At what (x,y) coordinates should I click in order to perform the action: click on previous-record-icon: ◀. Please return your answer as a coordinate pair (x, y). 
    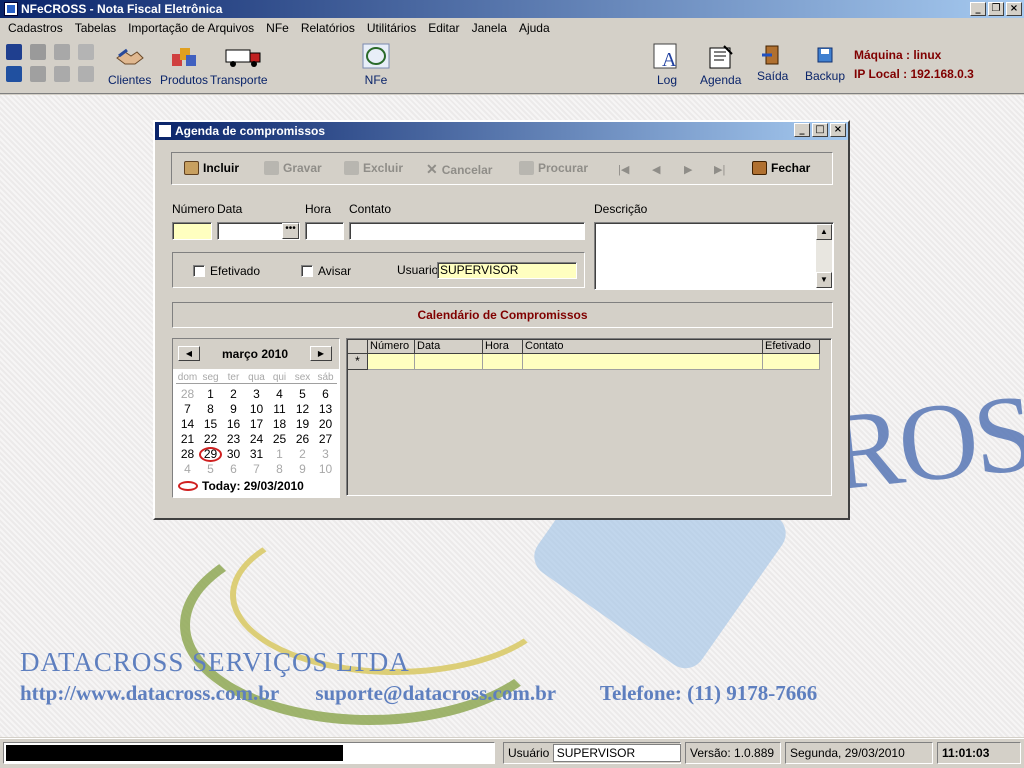
    Looking at the image, I should click on (656, 169).